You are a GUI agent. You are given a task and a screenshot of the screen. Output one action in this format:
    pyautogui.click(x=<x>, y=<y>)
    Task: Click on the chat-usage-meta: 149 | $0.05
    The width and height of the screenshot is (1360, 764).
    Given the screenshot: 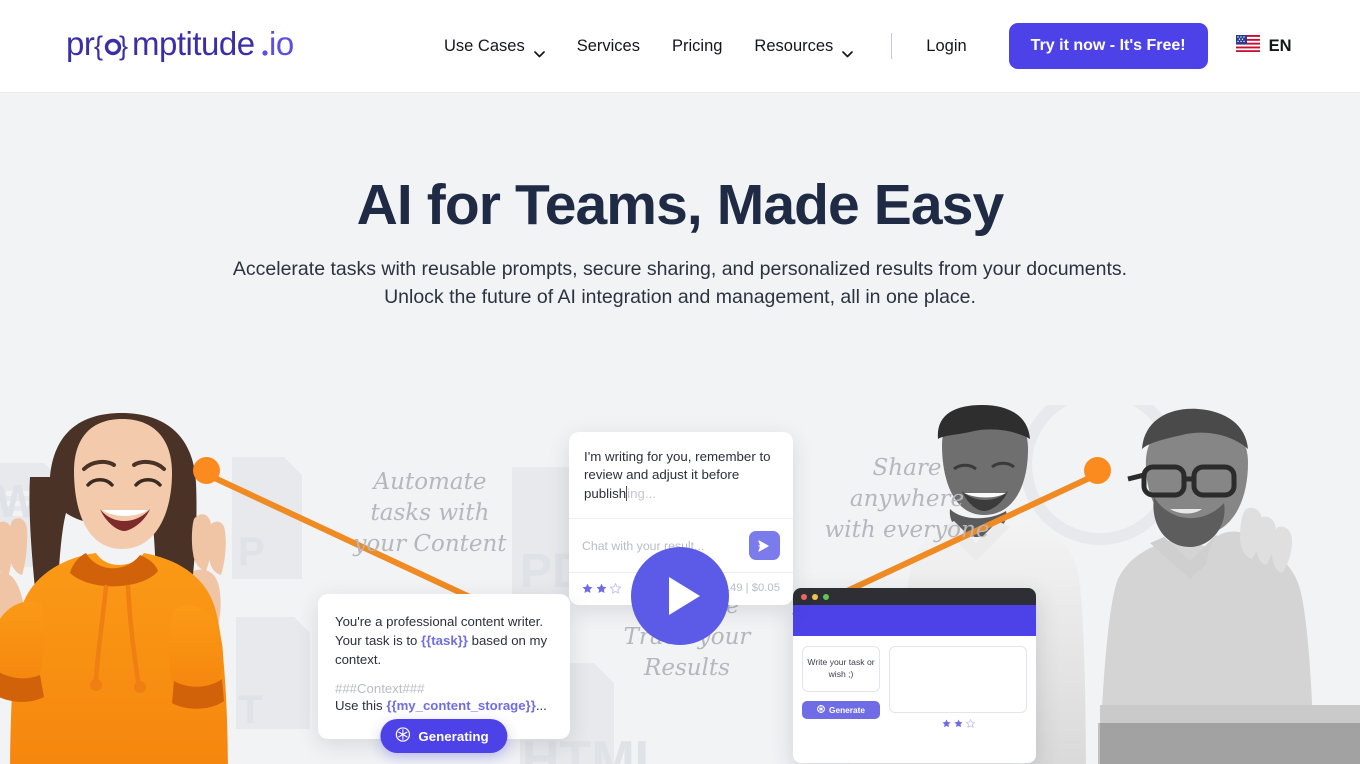 What is the action you would take?
    pyautogui.click(x=751, y=588)
    